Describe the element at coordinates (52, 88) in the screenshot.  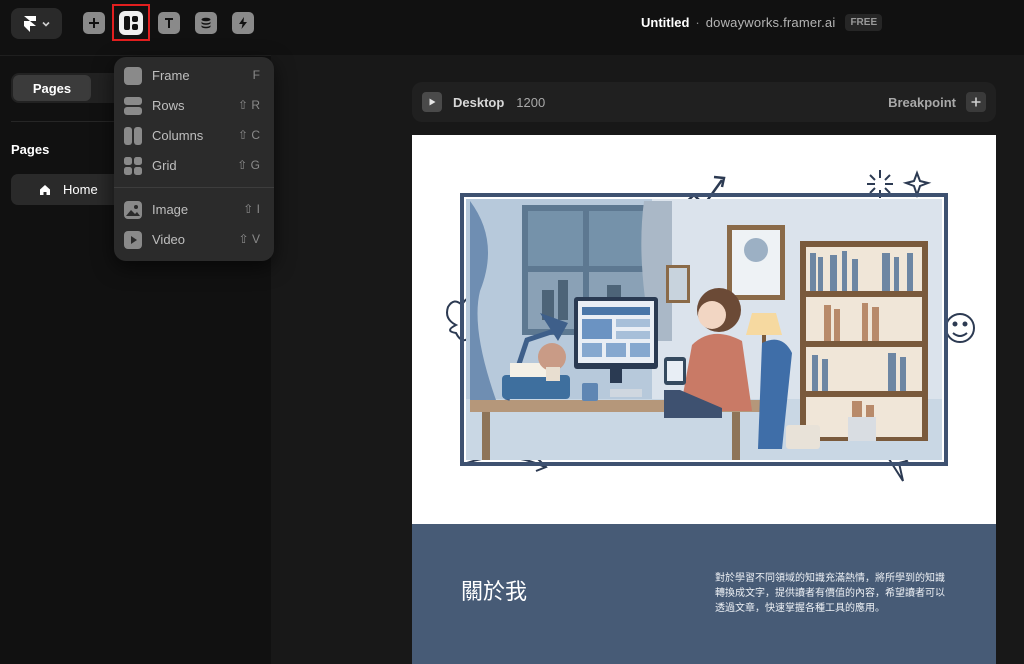
I see `tab-pages: Pages` at that location.